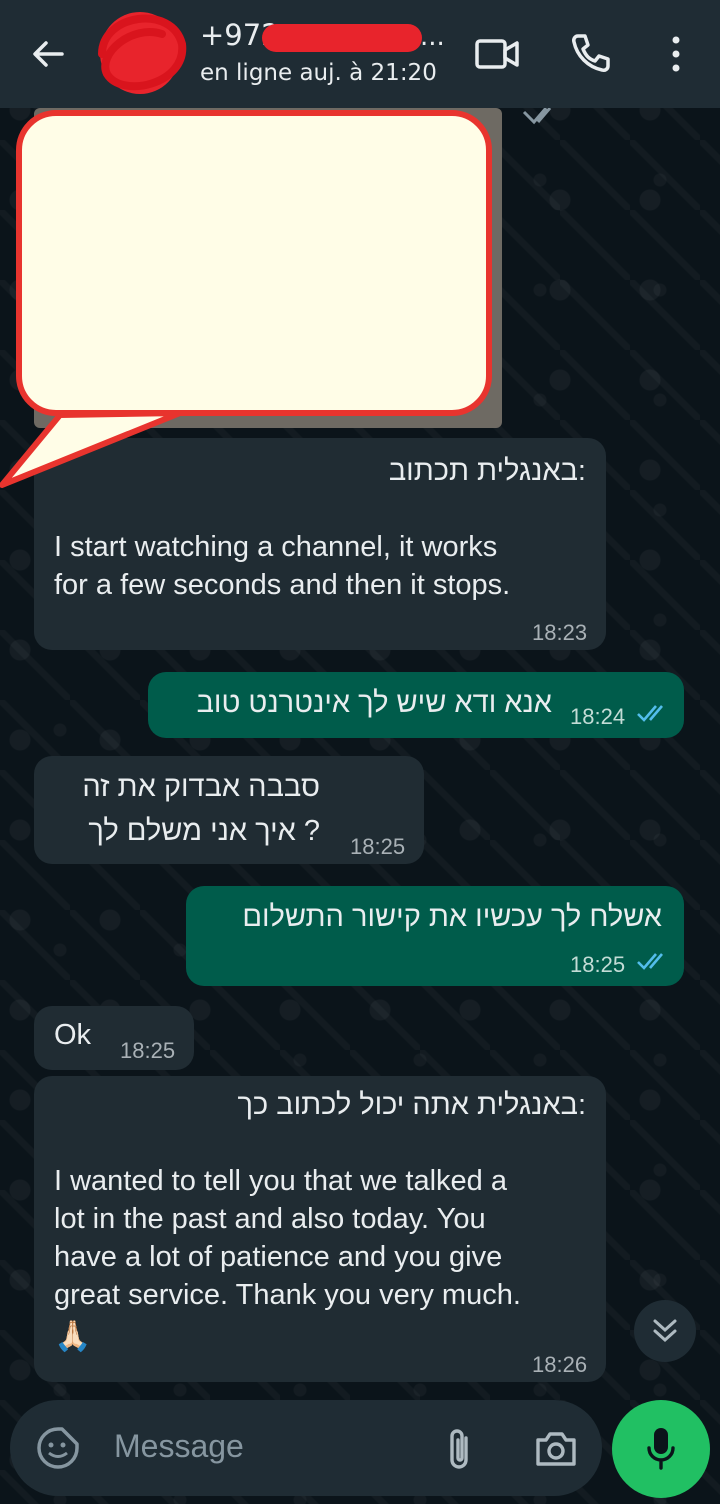  I want to click on video-call-icon, so click(497, 54).